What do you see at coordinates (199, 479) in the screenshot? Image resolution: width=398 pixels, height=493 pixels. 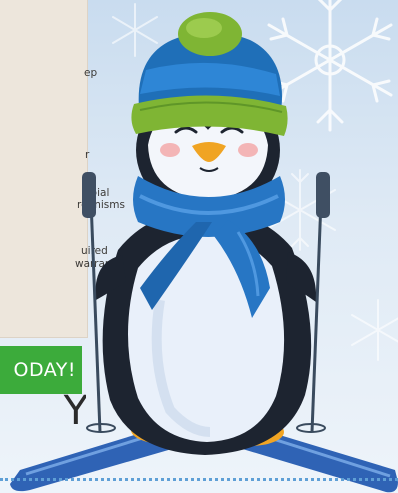 I see `dotted-divider` at bounding box center [199, 479].